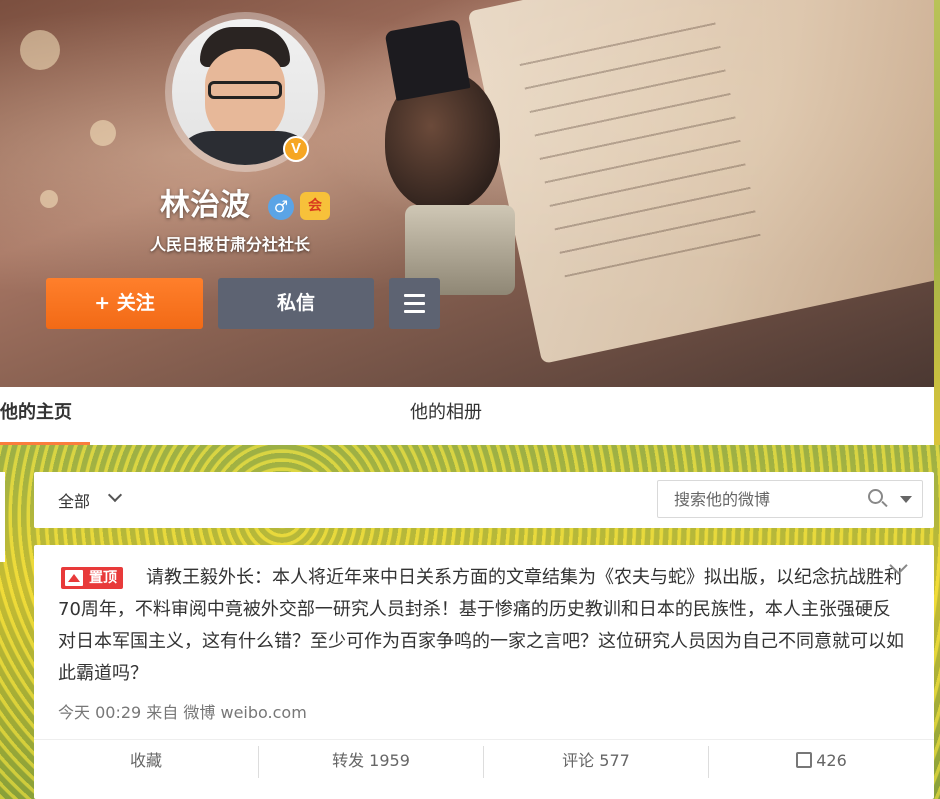 Image resolution: width=940 pixels, height=799 pixels. What do you see at coordinates (427, 60) in the screenshot?
I see `doll-figure-hat` at bounding box center [427, 60].